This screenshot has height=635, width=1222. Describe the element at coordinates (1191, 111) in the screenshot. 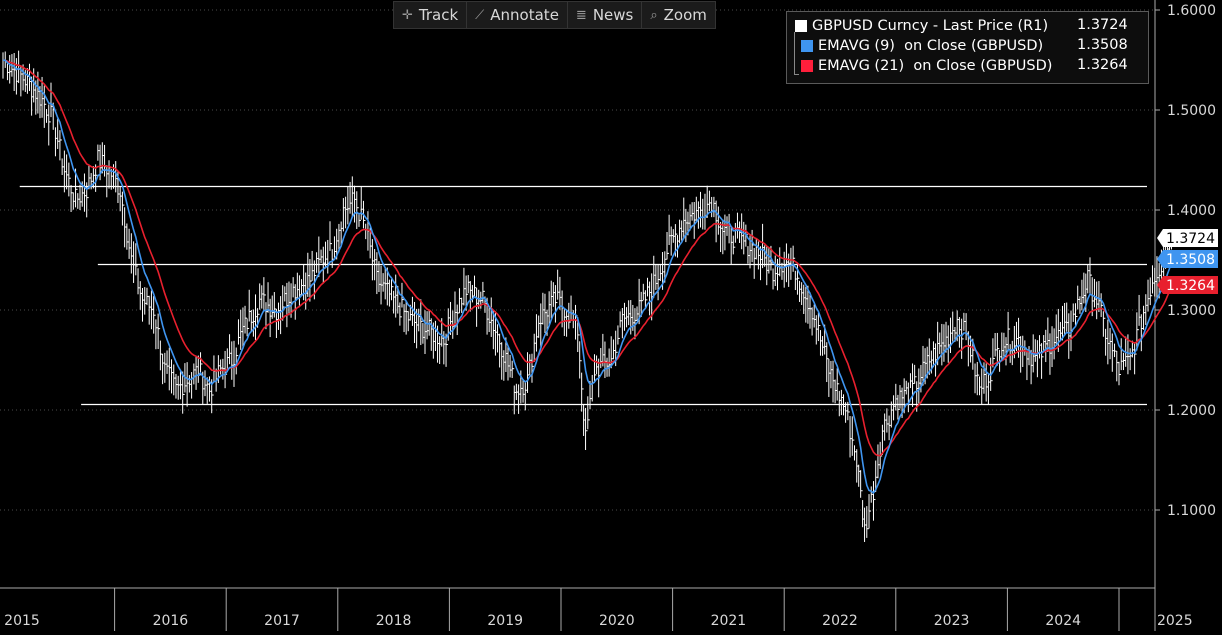

I see `y-tick-label: 1.5000` at that location.